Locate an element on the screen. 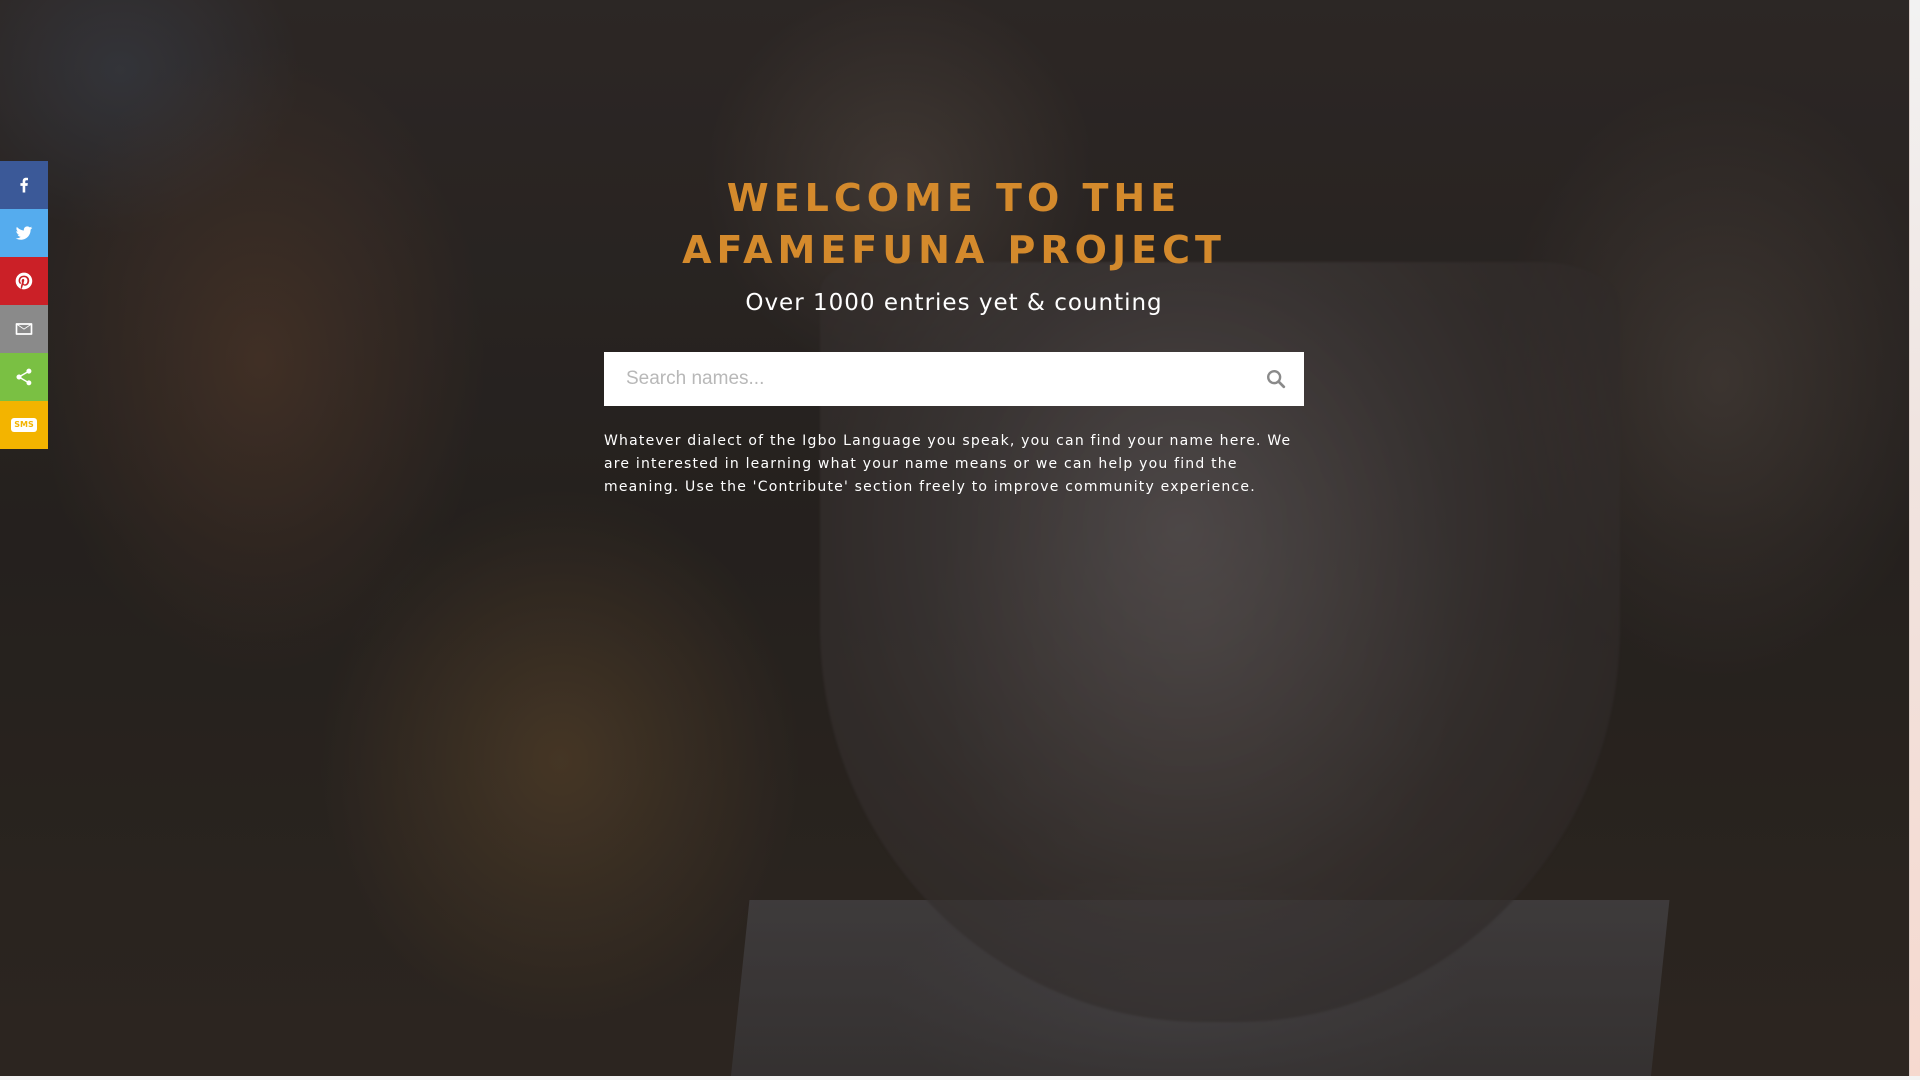 The width and height of the screenshot is (1920, 1080). page-title: WELCOME TO THE AFAMEFUNA PROJECT is located at coordinates (954, 224).